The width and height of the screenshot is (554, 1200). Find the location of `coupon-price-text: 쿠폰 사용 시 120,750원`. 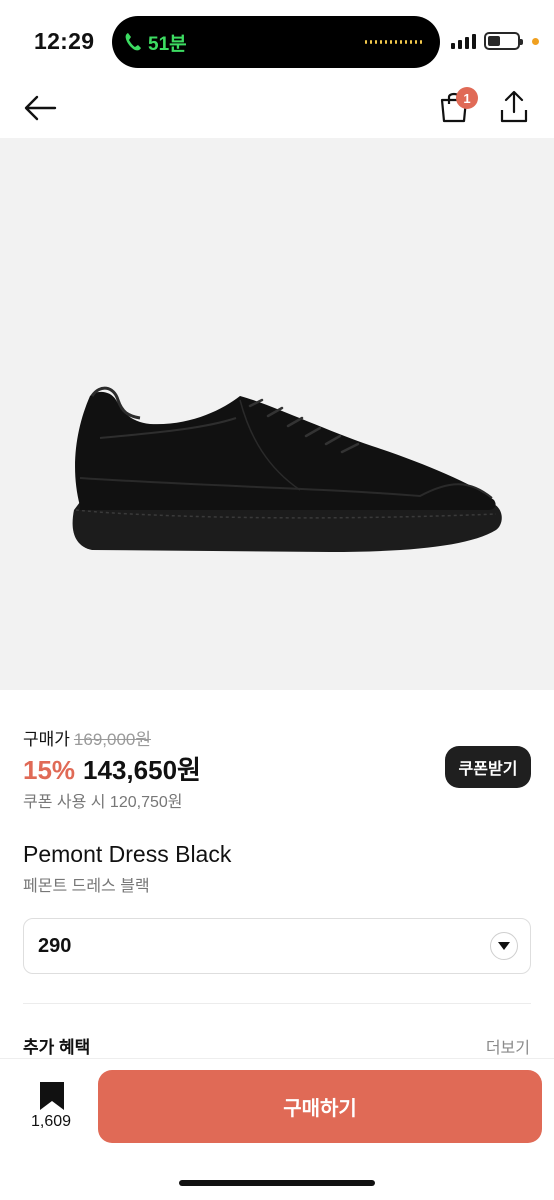

coupon-price-text: 쿠폰 사용 시 120,750원 is located at coordinates (103, 802).